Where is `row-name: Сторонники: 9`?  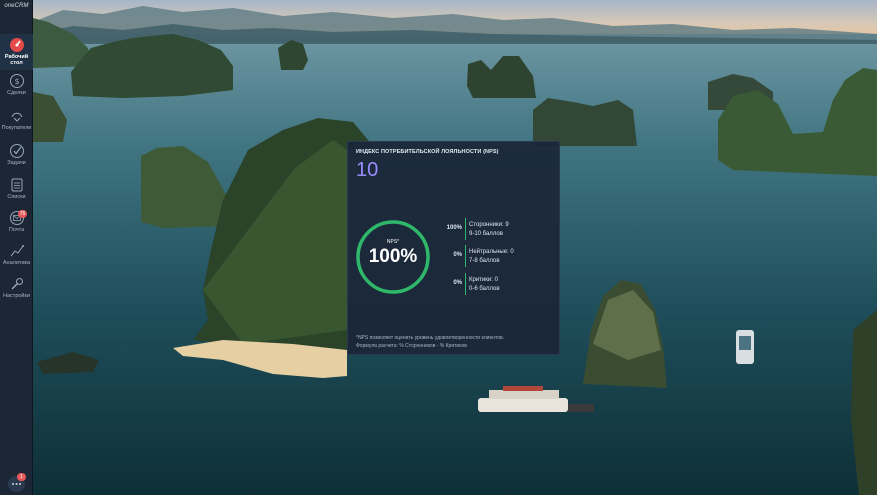 row-name: Сторонники: 9 is located at coordinates (489, 225).